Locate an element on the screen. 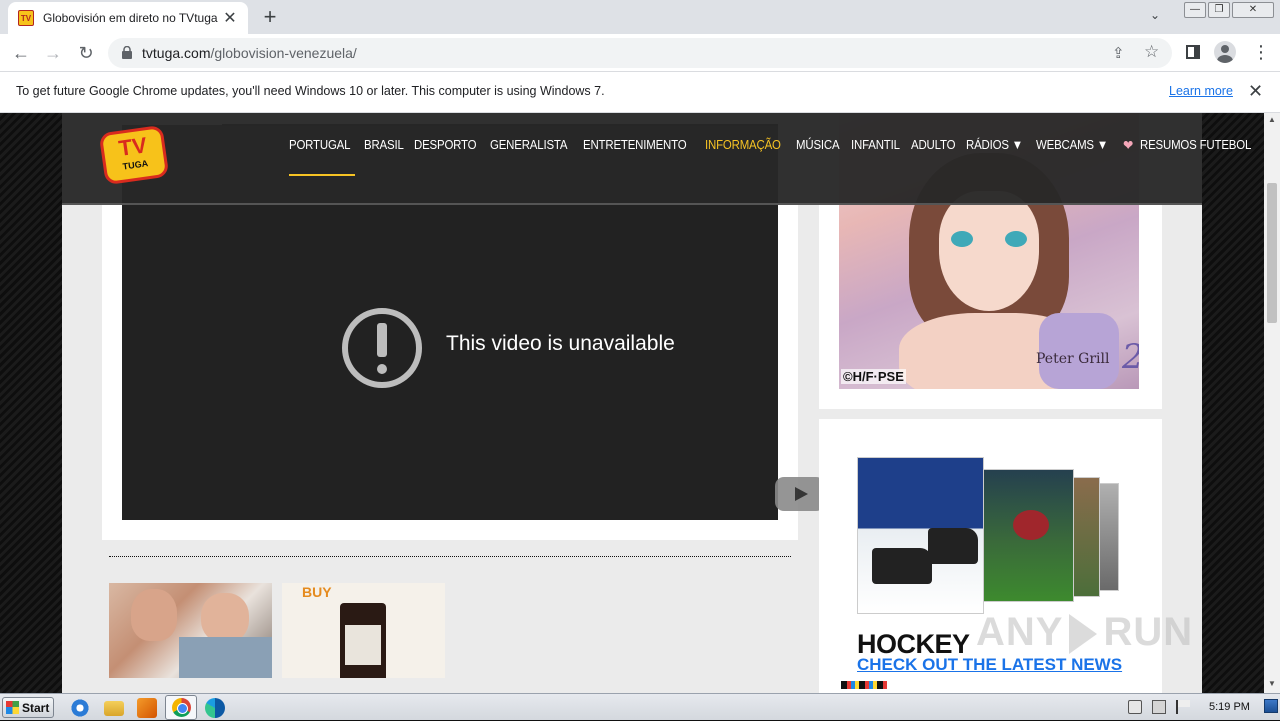  learn-more-link: Learn more is located at coordinates (1201, 91).